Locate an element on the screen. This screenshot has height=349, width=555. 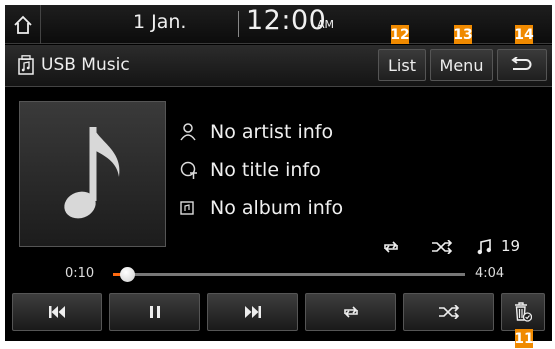
elapsed-time: 0:10 is located at coordinates (80, 273).